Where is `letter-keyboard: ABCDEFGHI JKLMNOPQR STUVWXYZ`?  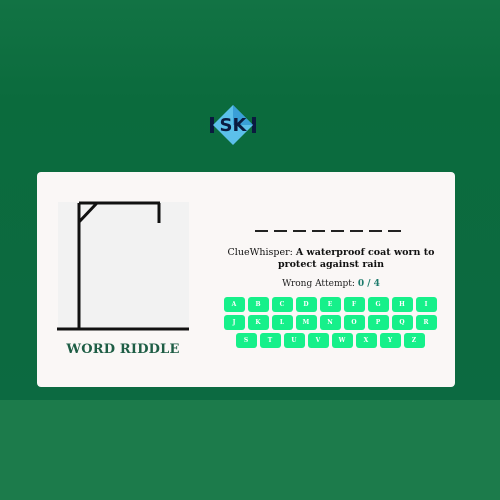 letter-keyboard: ABCDEFGHI JKLMNOPQR STUVWXYZ is located at coordinates (330, 324).